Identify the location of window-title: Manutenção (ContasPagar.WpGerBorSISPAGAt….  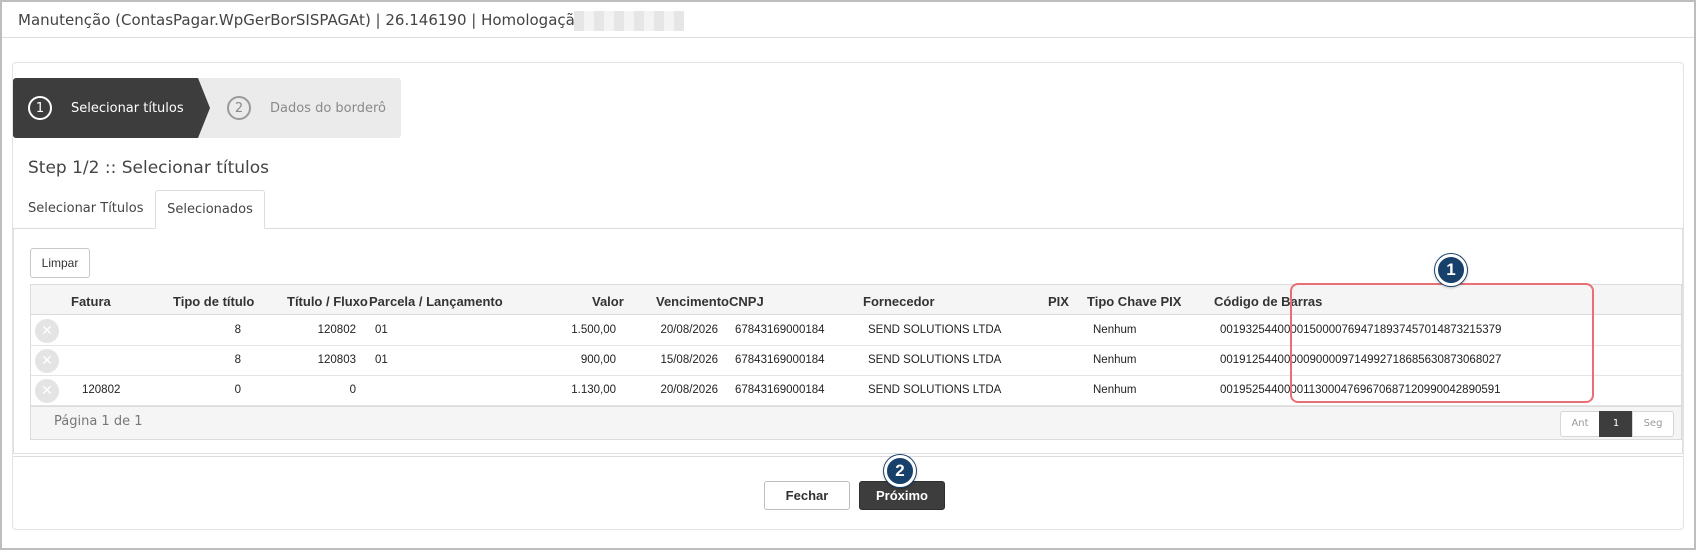
(306, 20).